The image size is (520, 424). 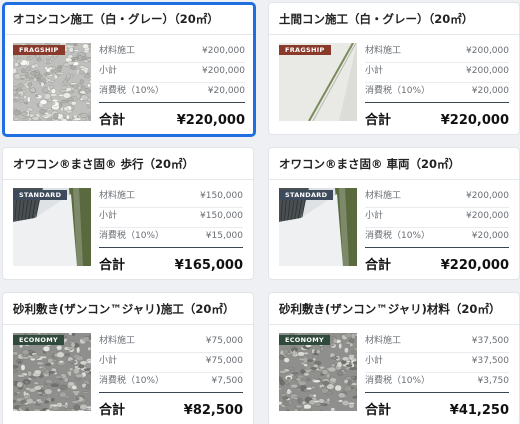 I want to click on price-row: 小計 ¥75,000, so click(x=171, y=363).